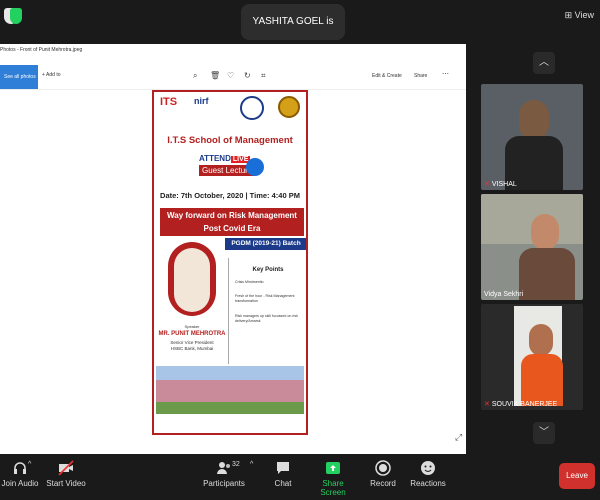 This screenshot has width=600, height=500. What do you see at coordinates (192, 334) in the screenshot?
I see `speaker-name: MR. PUNIT MEHROTRA` at bounding box center [192, 334].